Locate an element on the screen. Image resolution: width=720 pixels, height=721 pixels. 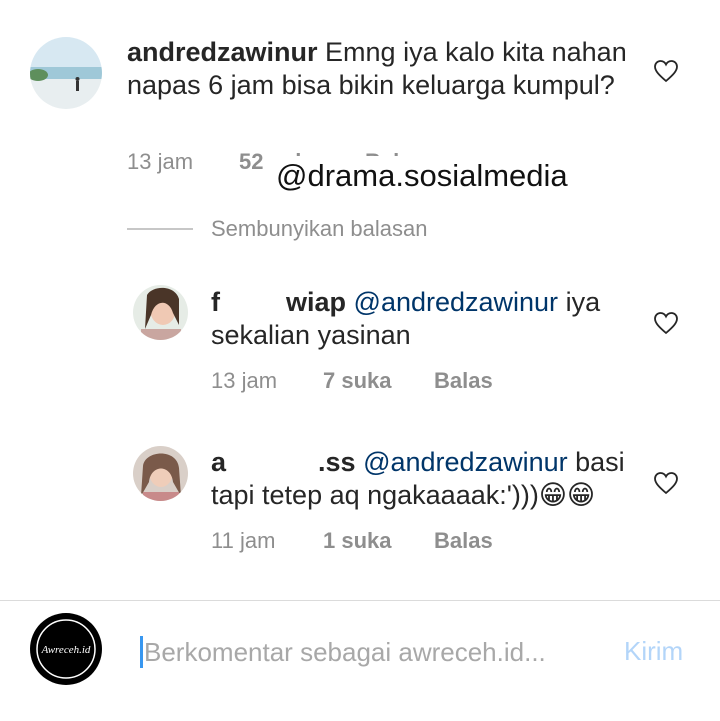
reply-body-line2: sekalian yasinan is located at coordinates (311, 335).